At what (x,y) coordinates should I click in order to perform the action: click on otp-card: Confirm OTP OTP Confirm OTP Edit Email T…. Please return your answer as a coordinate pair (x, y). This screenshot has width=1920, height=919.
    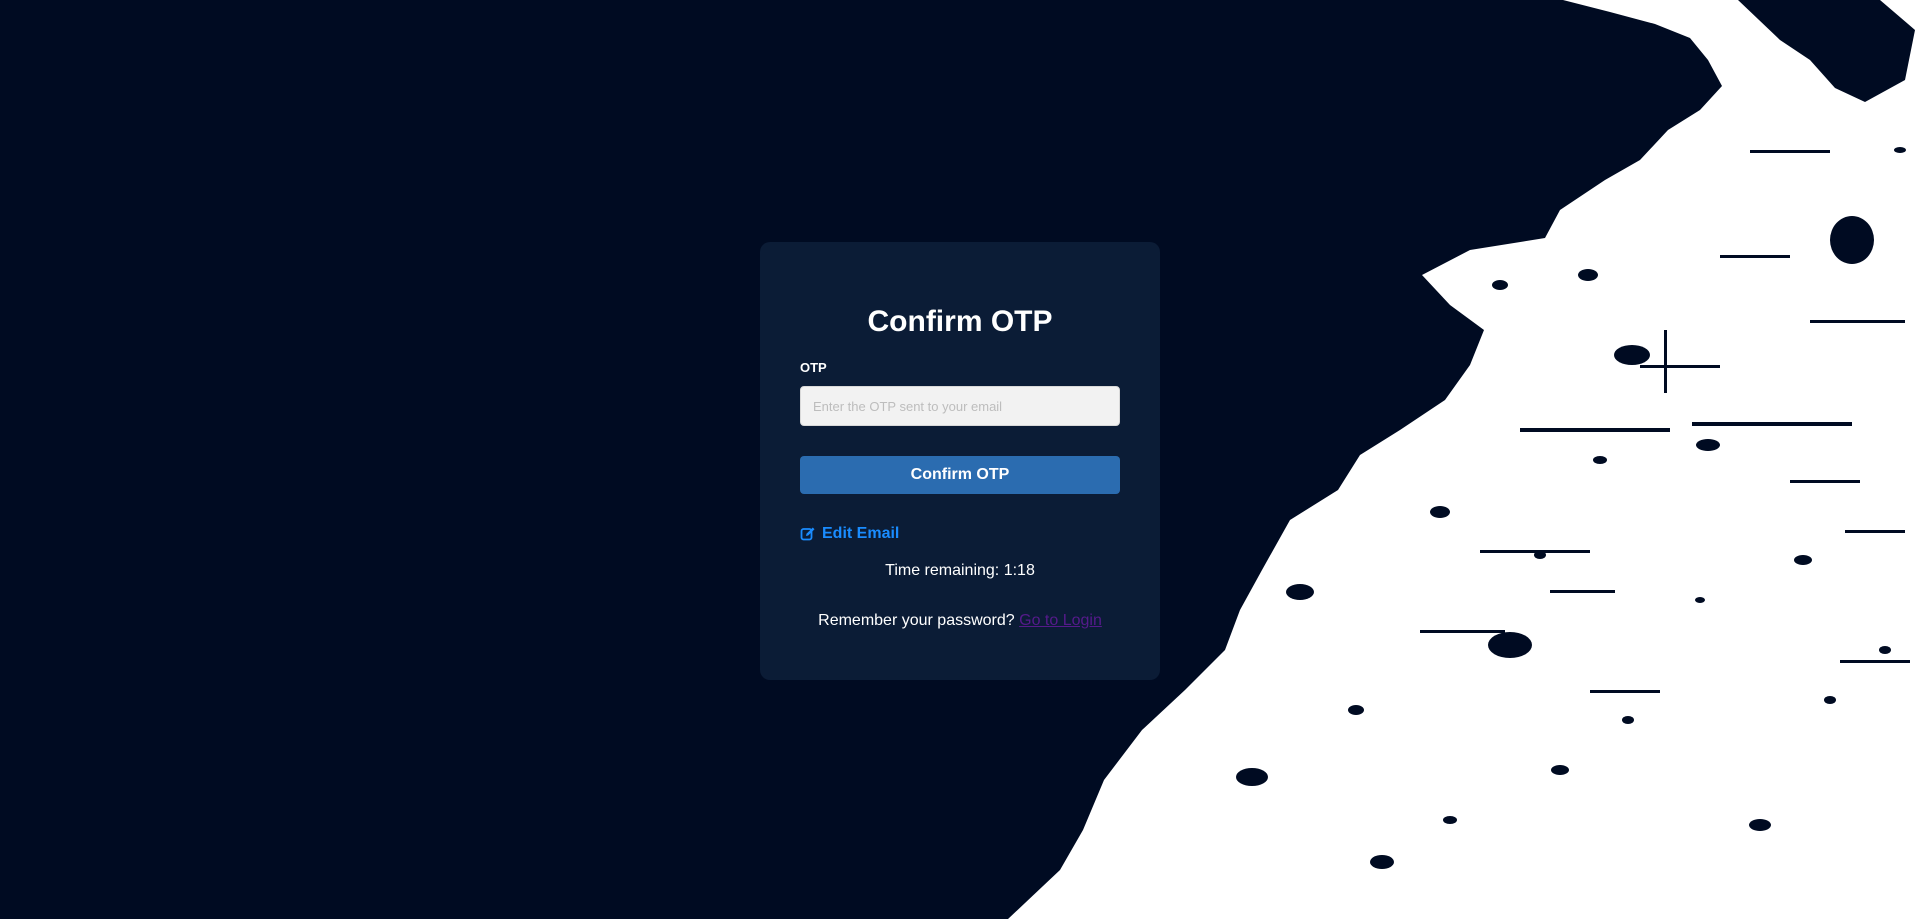
    Looking at the image, I should click on (960, 461).